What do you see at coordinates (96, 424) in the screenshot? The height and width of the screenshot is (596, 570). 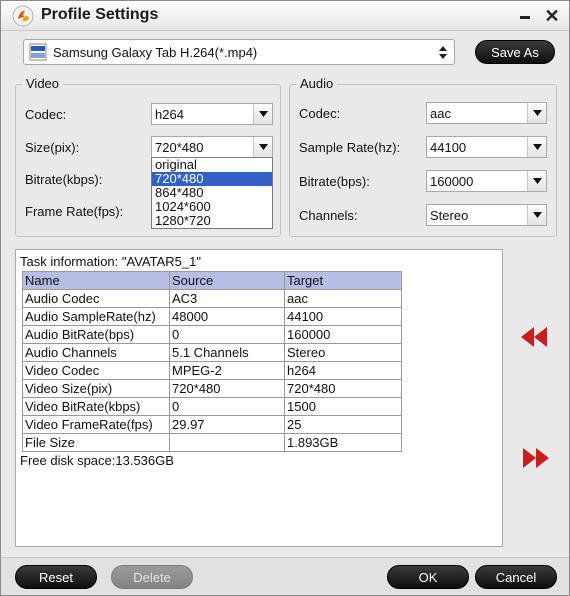 I see `table-cell: Video FrameRate(fps)` at bounding box center [96, 424].